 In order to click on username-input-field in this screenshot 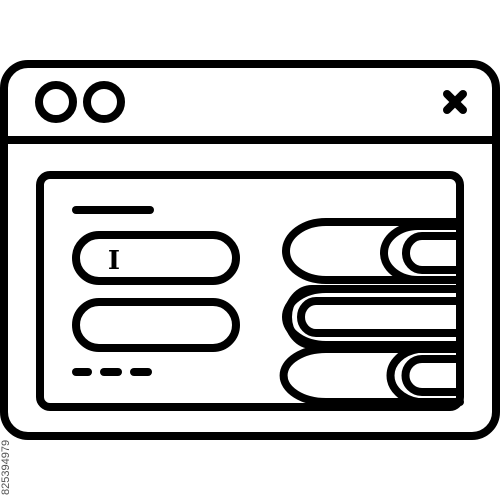, I will do `click(156, 258)`.